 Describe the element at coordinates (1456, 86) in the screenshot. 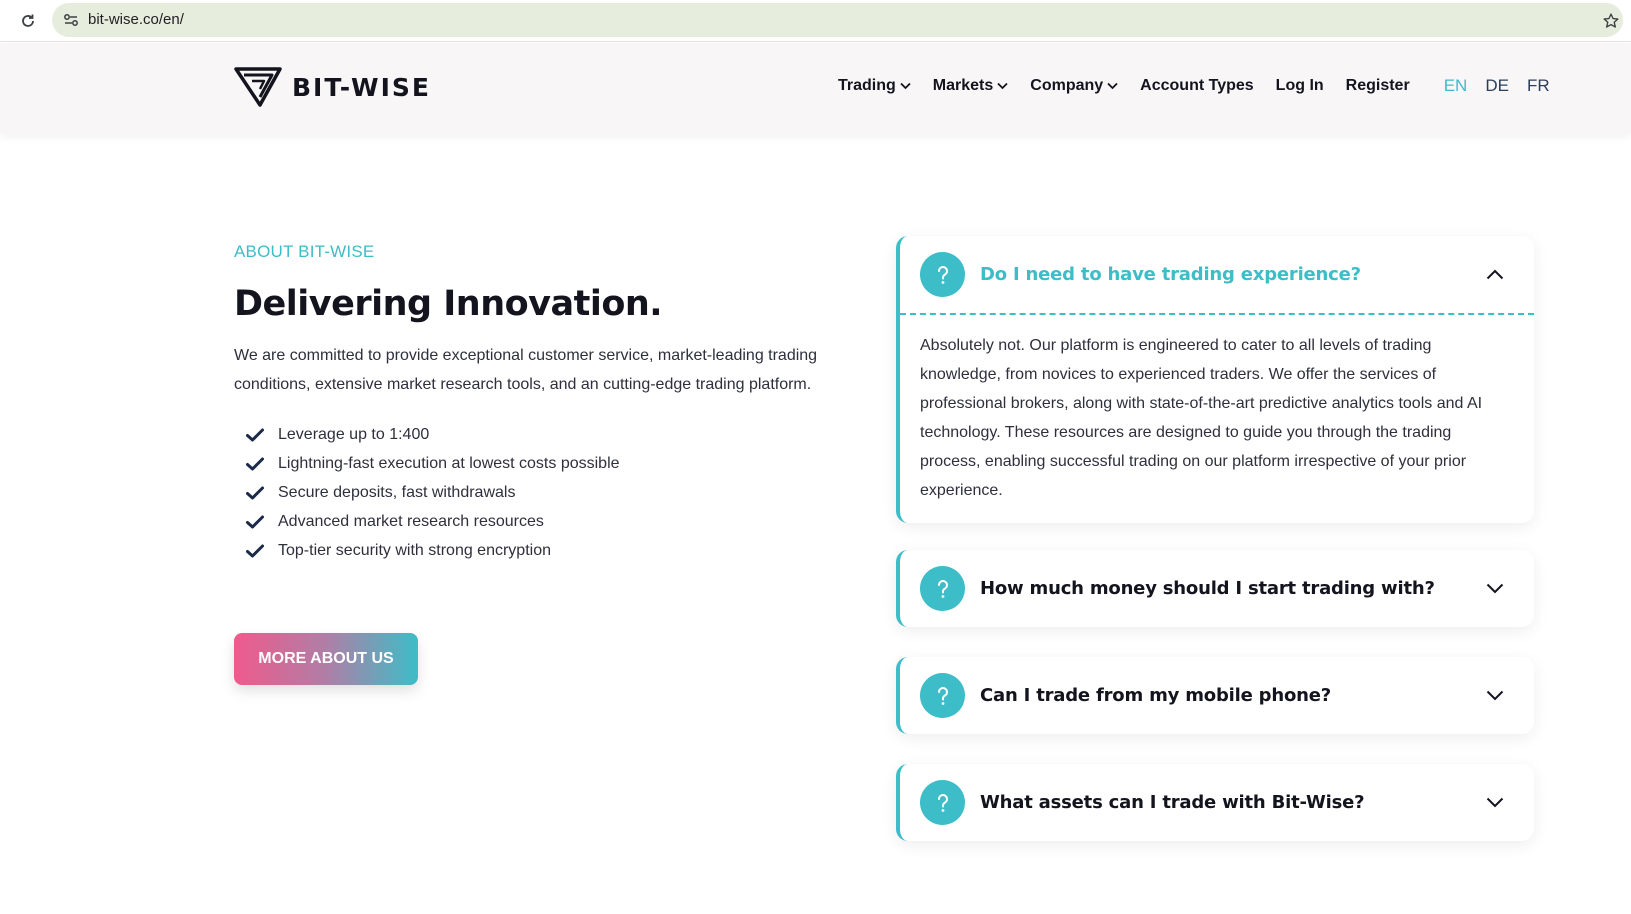

I see `lang-en: EN` at that location.